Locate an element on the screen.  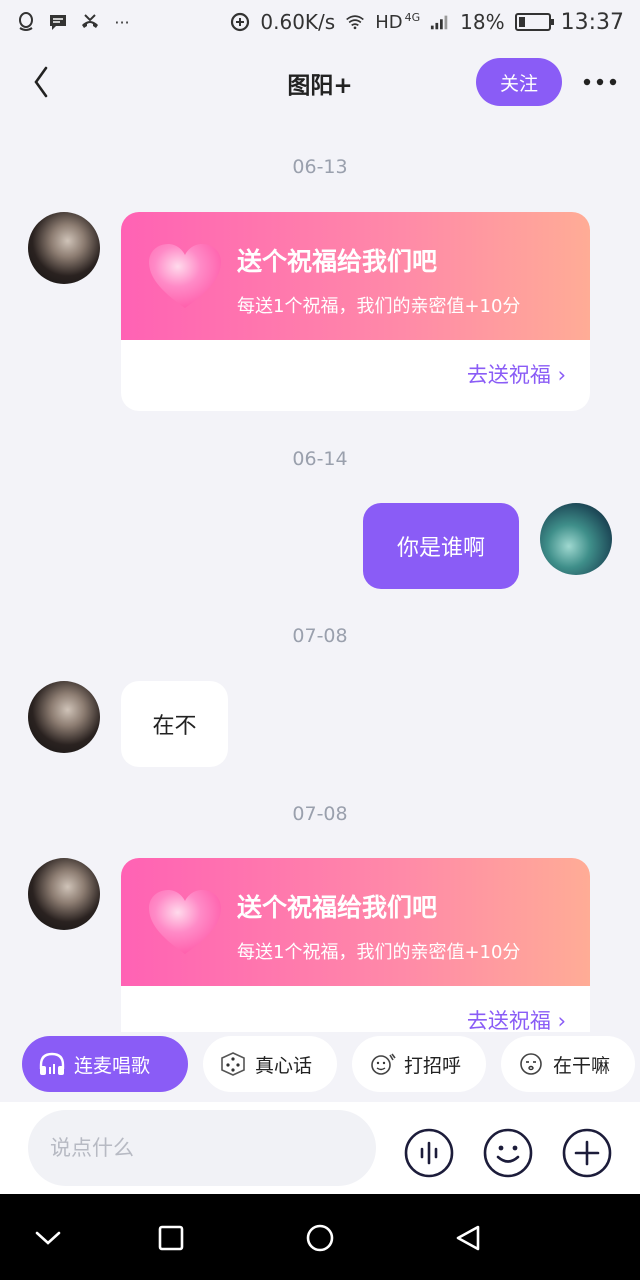
triangle-back-icon is located at coordinates (468, 1238).